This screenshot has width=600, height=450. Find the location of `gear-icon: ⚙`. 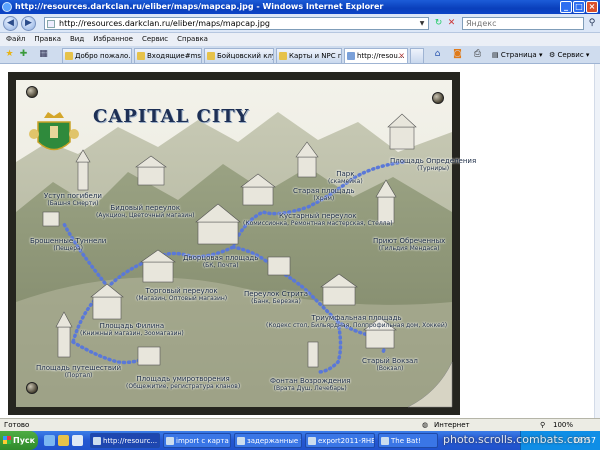

gear-icon: ⚙ is located at coordinates (553, 55).